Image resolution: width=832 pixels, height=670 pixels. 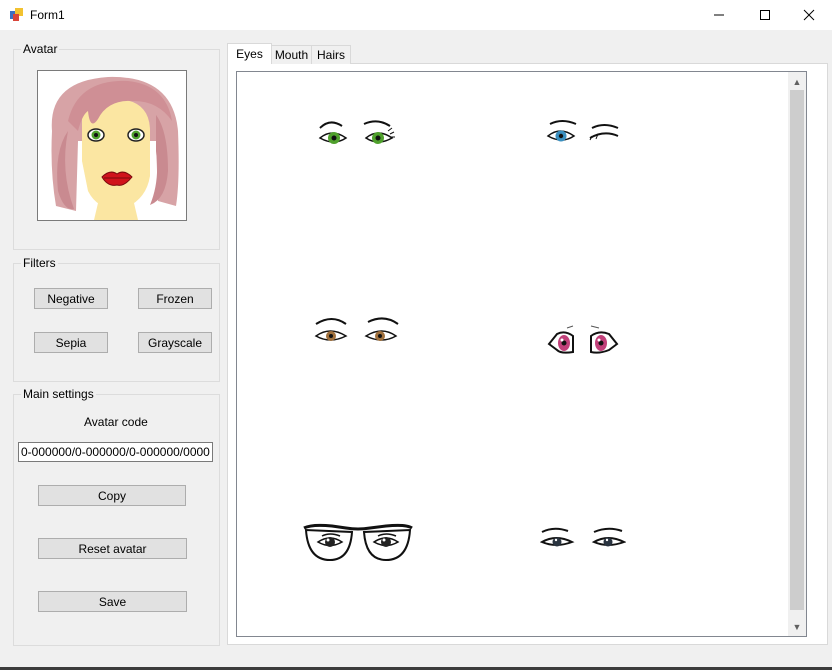 What do you see at coordinates (416, 15) in the screenshot?
I see `title-bar: Form1` at bounding box center [416, 15].